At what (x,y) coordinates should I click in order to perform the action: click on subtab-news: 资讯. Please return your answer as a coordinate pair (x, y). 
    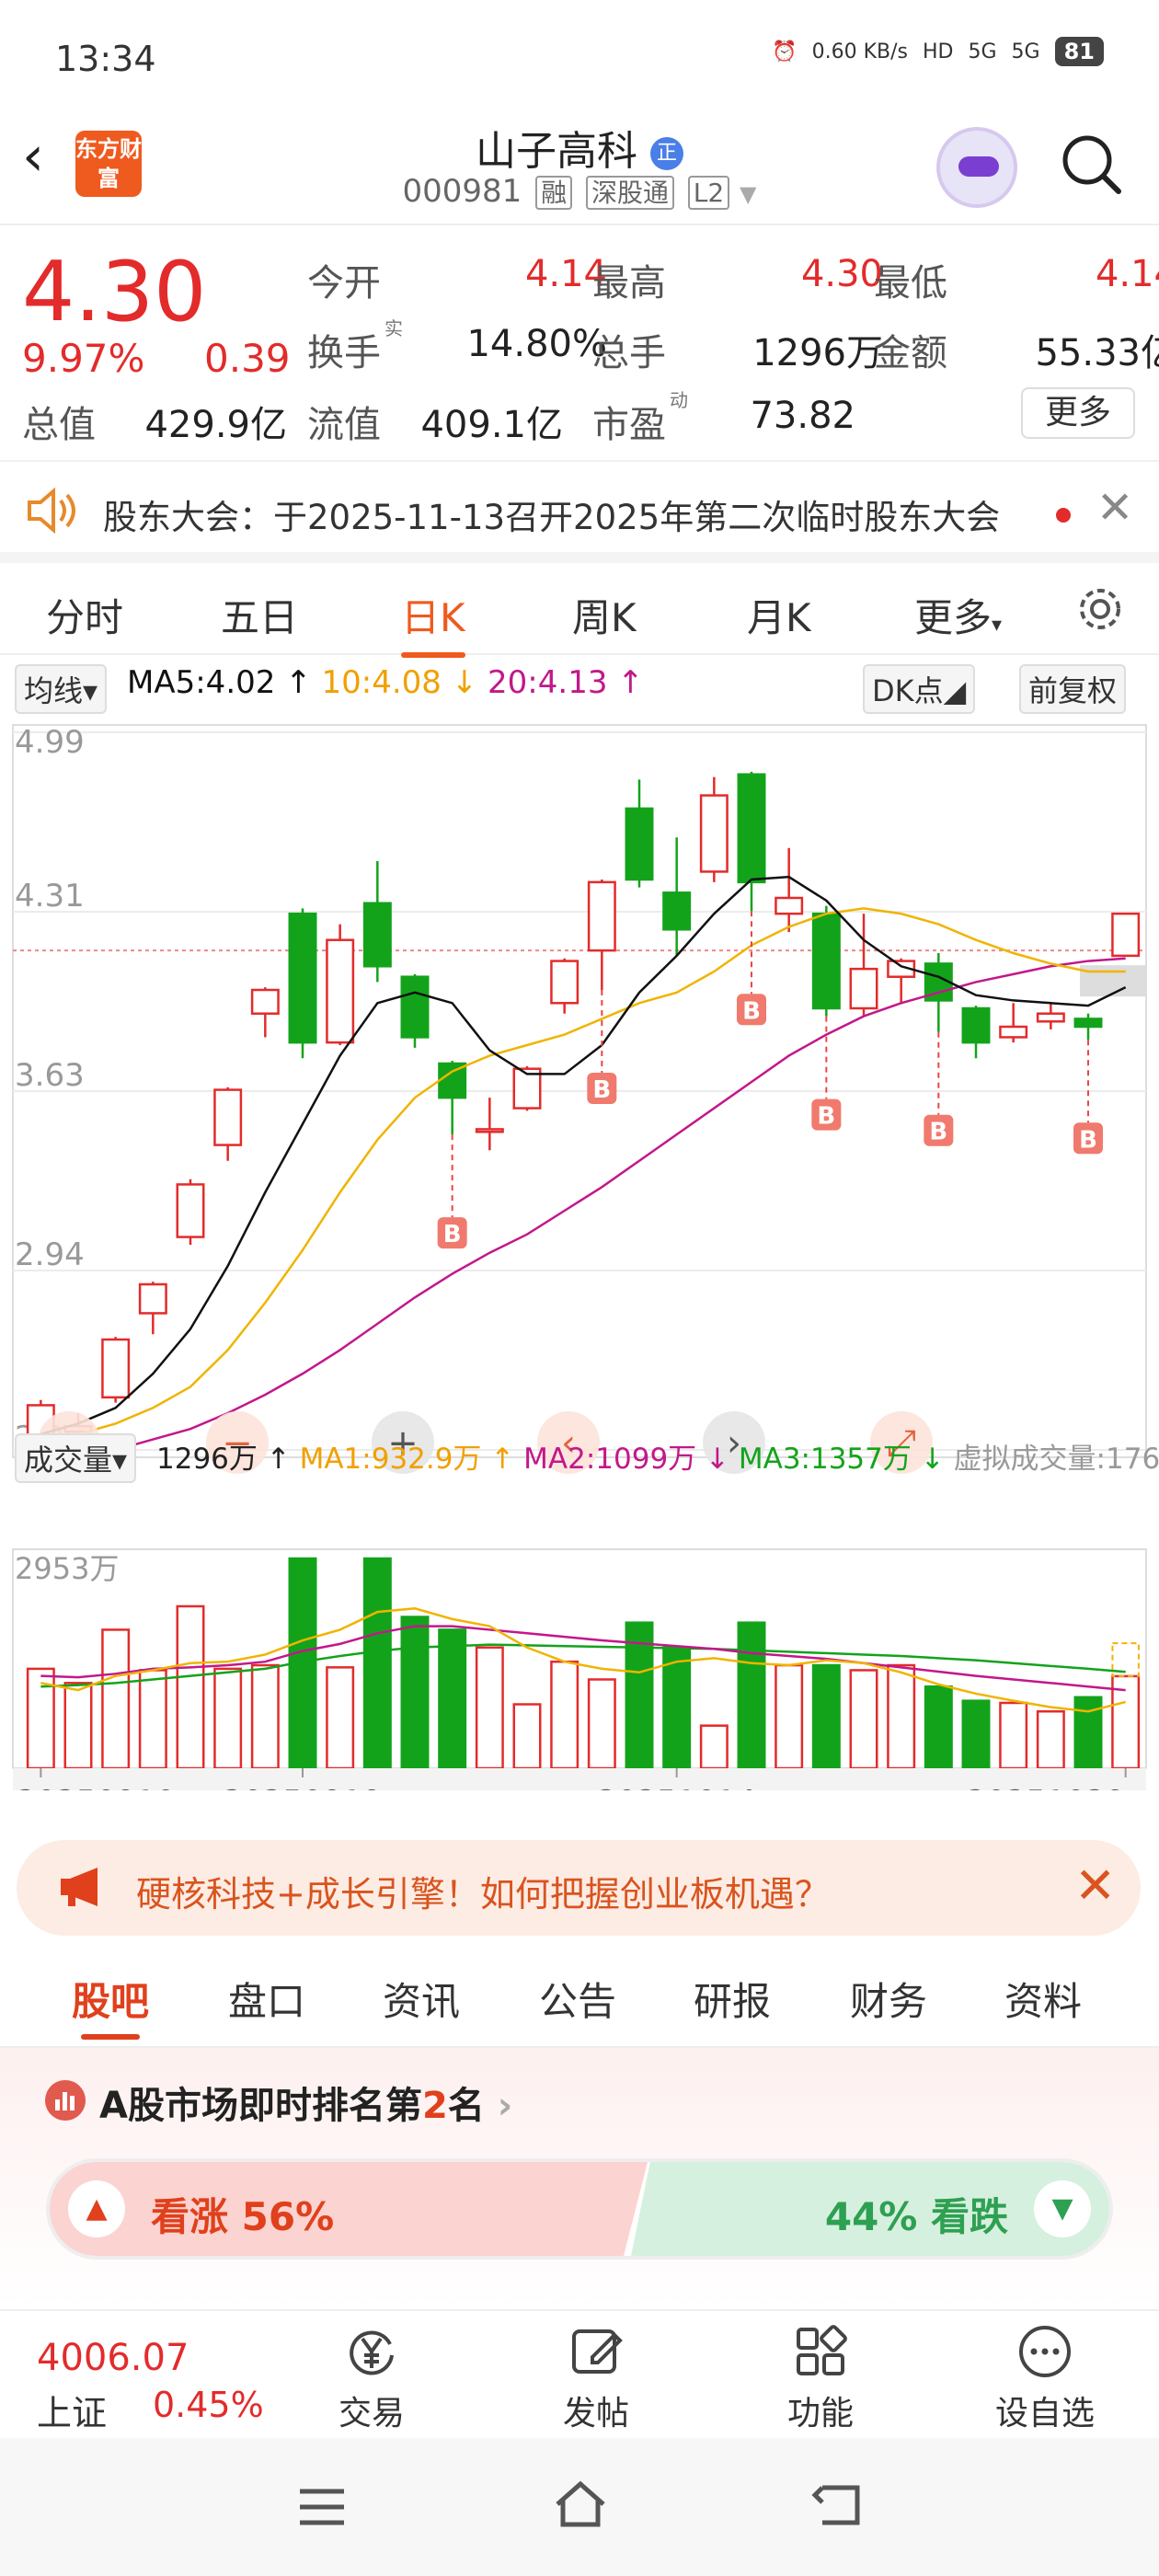
    Looking at the image, I should click on (421, 1999).